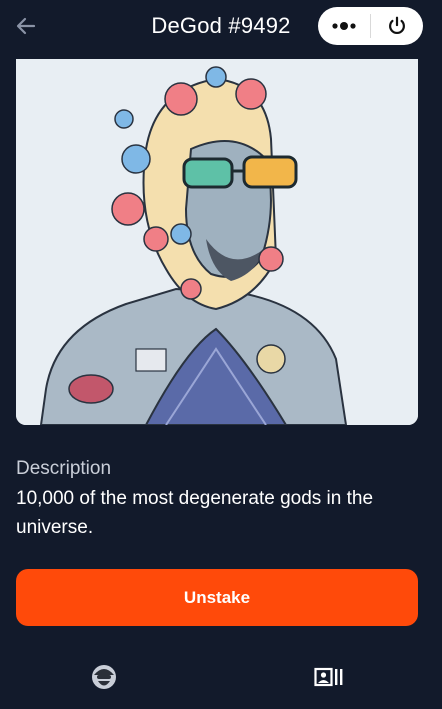 Image resolution: width=442 pixels, height=709 pixels. I want to click on degod-avatar-icon, so click(104, 677).